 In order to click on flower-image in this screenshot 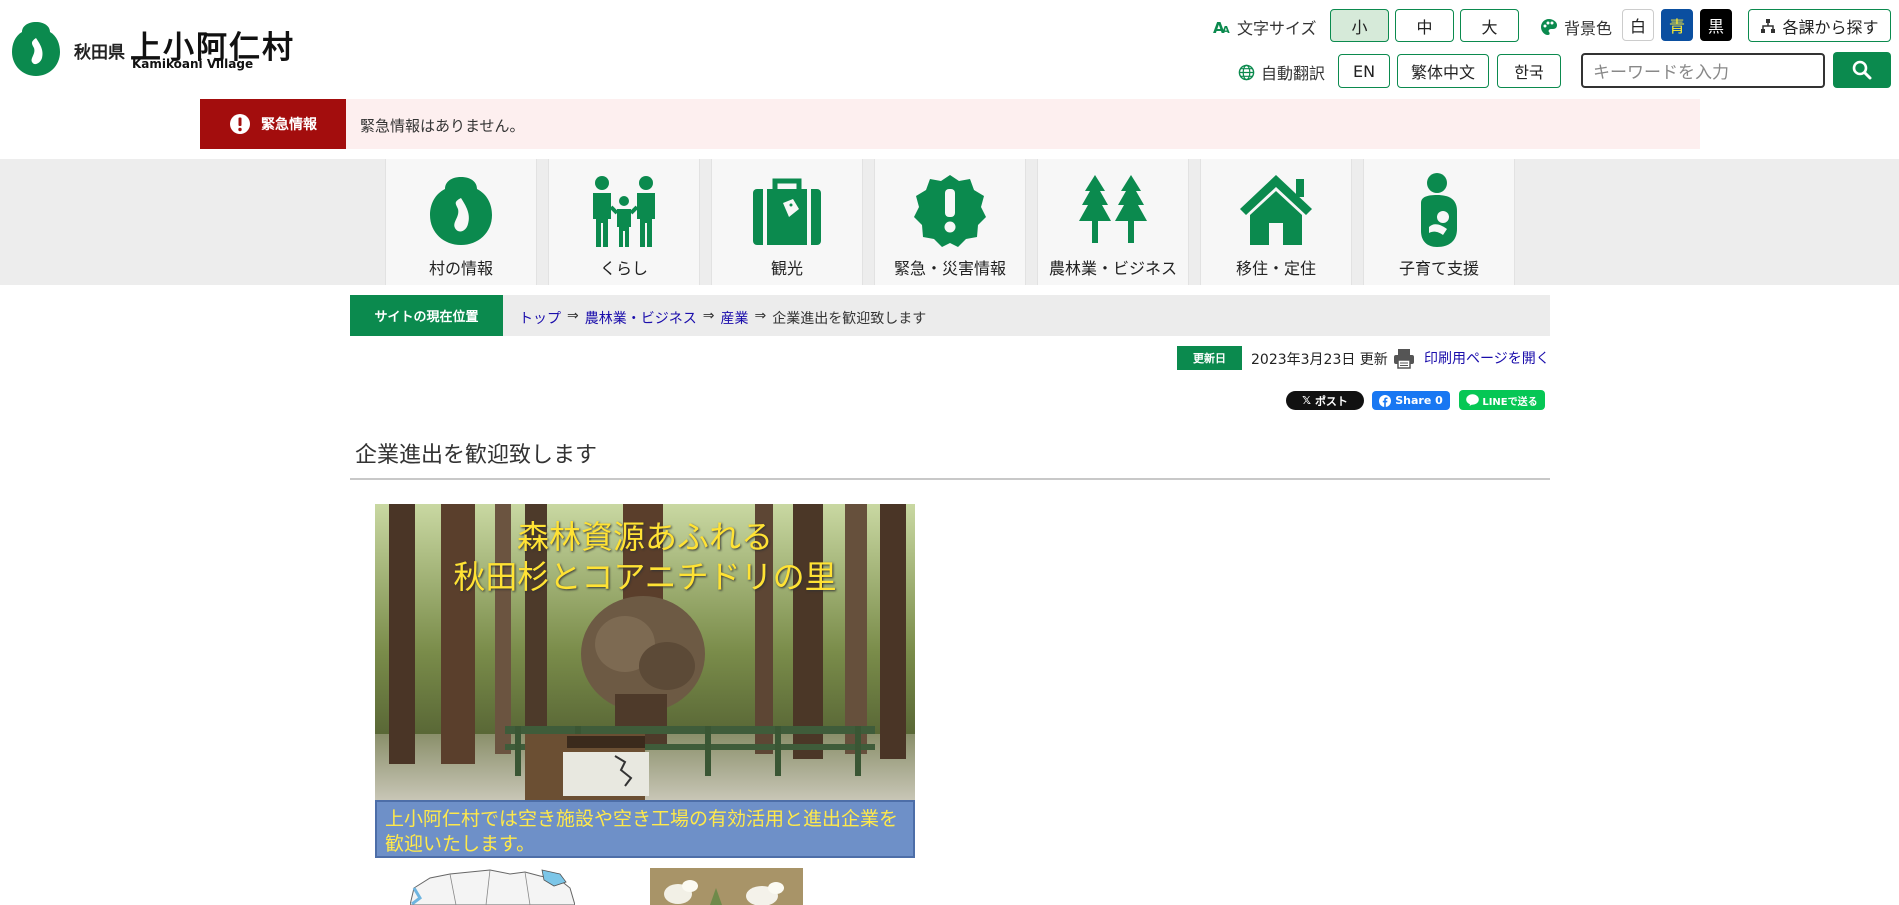, I will do `click(726, 886)`.